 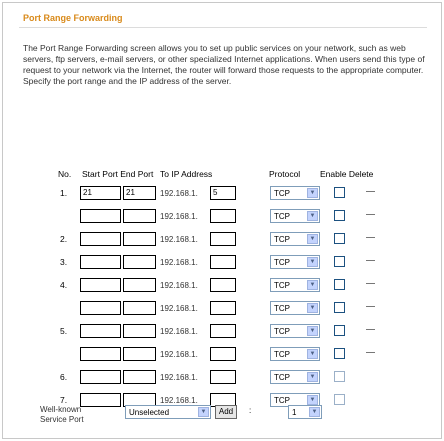 What do you see at coordinates (73, 18) in the screenshot?
I see `page-title: Port Range Forwarding` at bounding box center [73, 18].